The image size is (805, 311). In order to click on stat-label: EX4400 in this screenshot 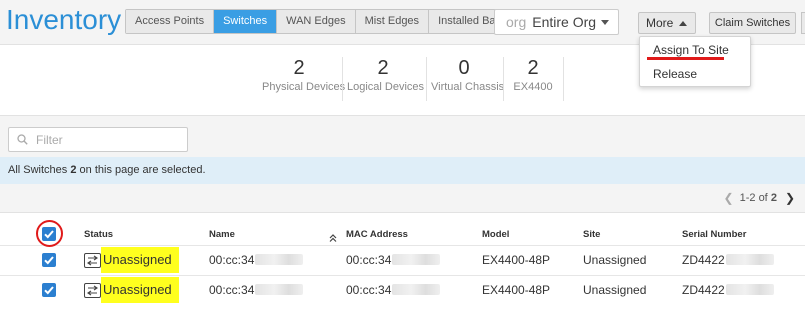, I will do `click(533, 87)`.